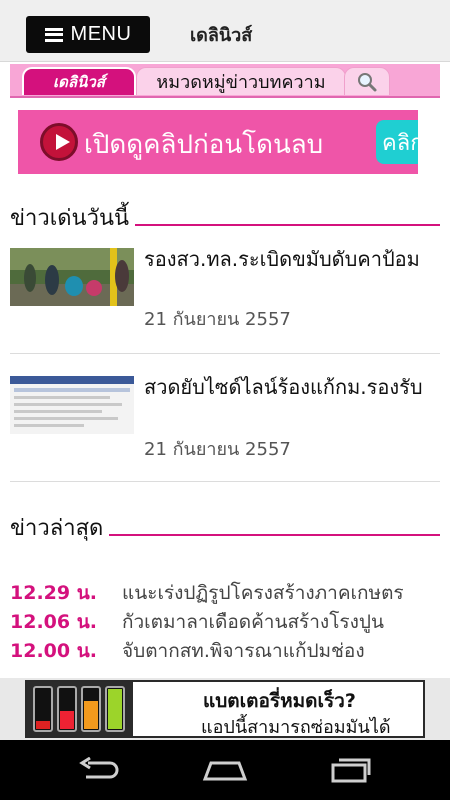 Image resolution: width=450 pixels, height=800 pixels. Describe the element at coordinates (292, 259) in the screenshot. I see `news-title: รองสว.ทล.ระเบิดขมับดับคาป้อม` at that location.